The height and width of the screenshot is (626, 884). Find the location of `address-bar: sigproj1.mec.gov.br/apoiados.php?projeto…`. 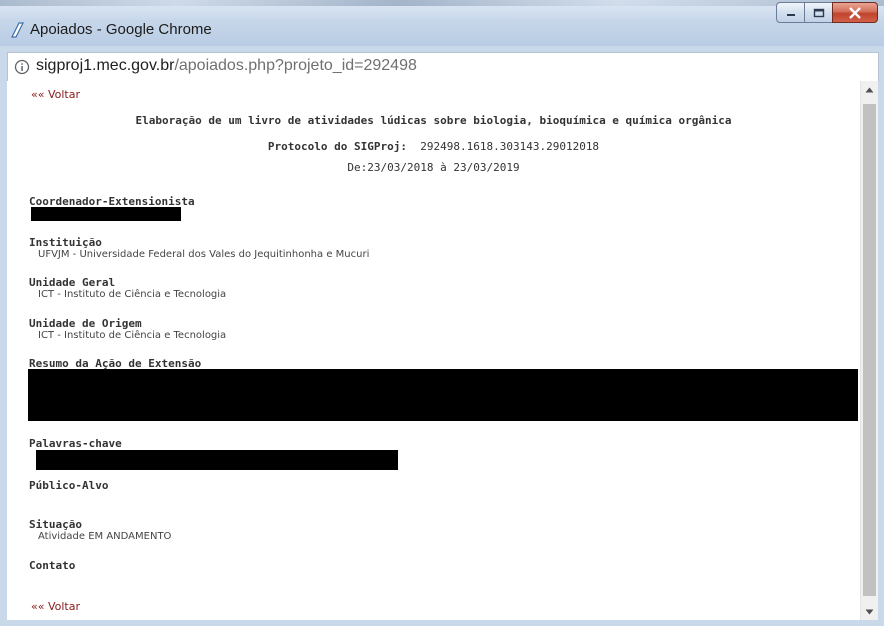

address-bar: sigproj1.mec.gov.br/apoiados.php?projeto… is located at coordinates (443, 67).